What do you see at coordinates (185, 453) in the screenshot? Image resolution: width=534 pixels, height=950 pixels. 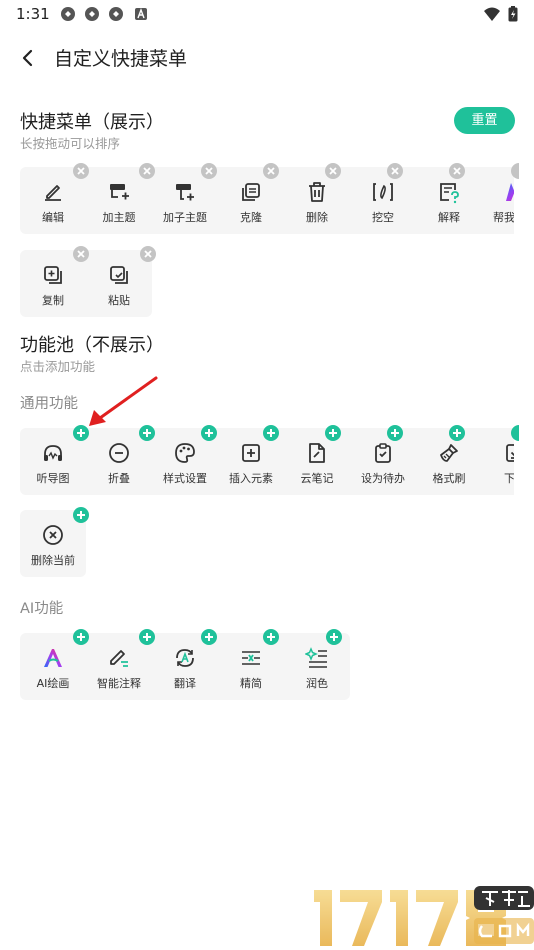 I see `palette-icon` at bounding box center [185, 453].